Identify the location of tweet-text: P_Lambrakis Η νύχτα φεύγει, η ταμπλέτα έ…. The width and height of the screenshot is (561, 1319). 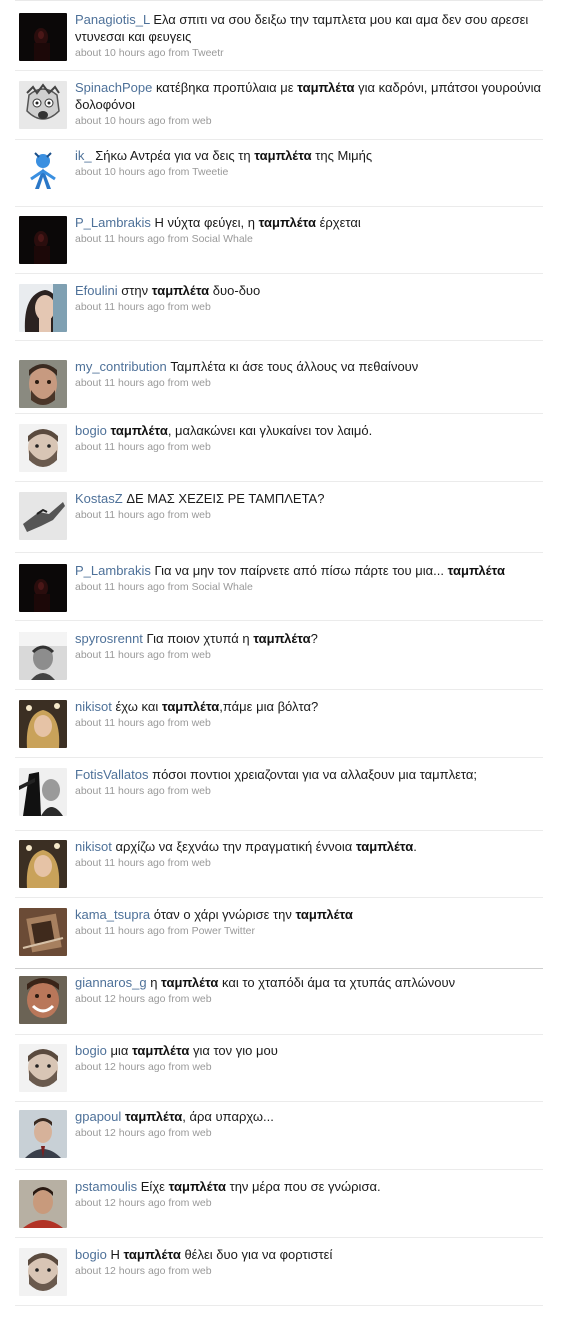
(313, 222).